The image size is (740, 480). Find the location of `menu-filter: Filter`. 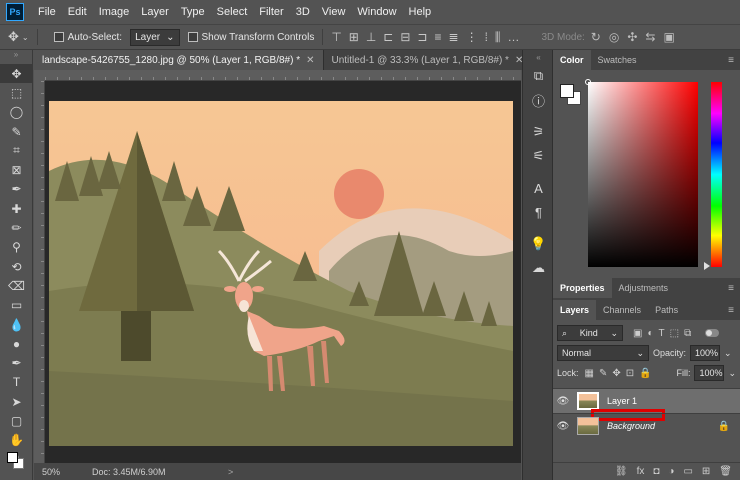

menu-filter: Filter is located at coordinates (271, 12).